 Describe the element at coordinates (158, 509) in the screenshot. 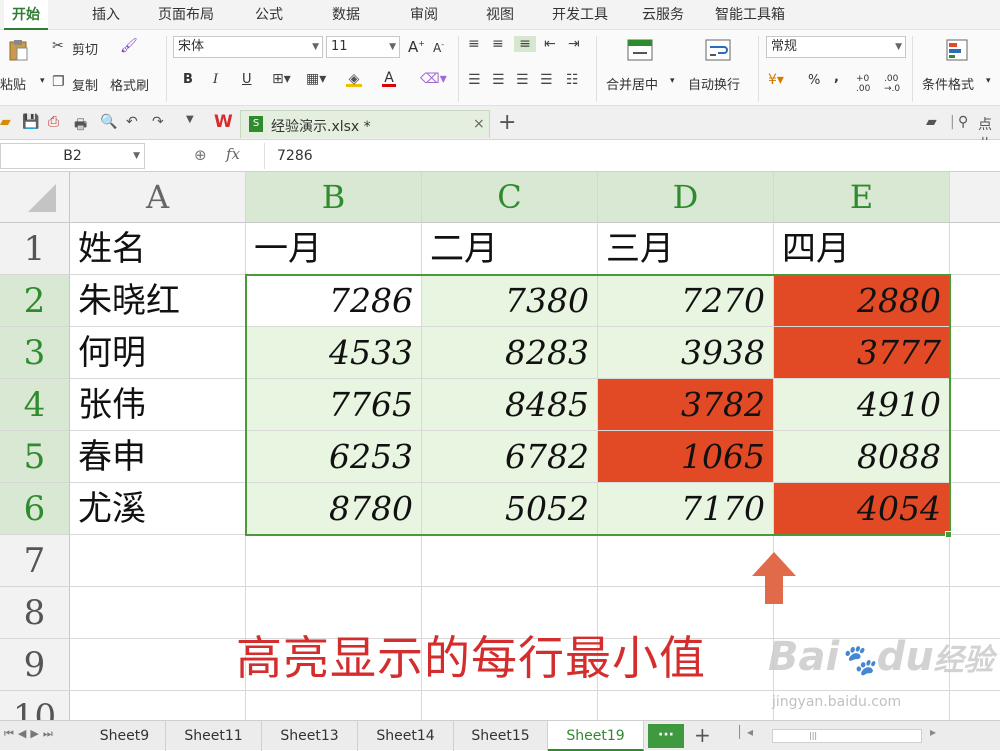

I see `name-cell: 尤溪` at that location.